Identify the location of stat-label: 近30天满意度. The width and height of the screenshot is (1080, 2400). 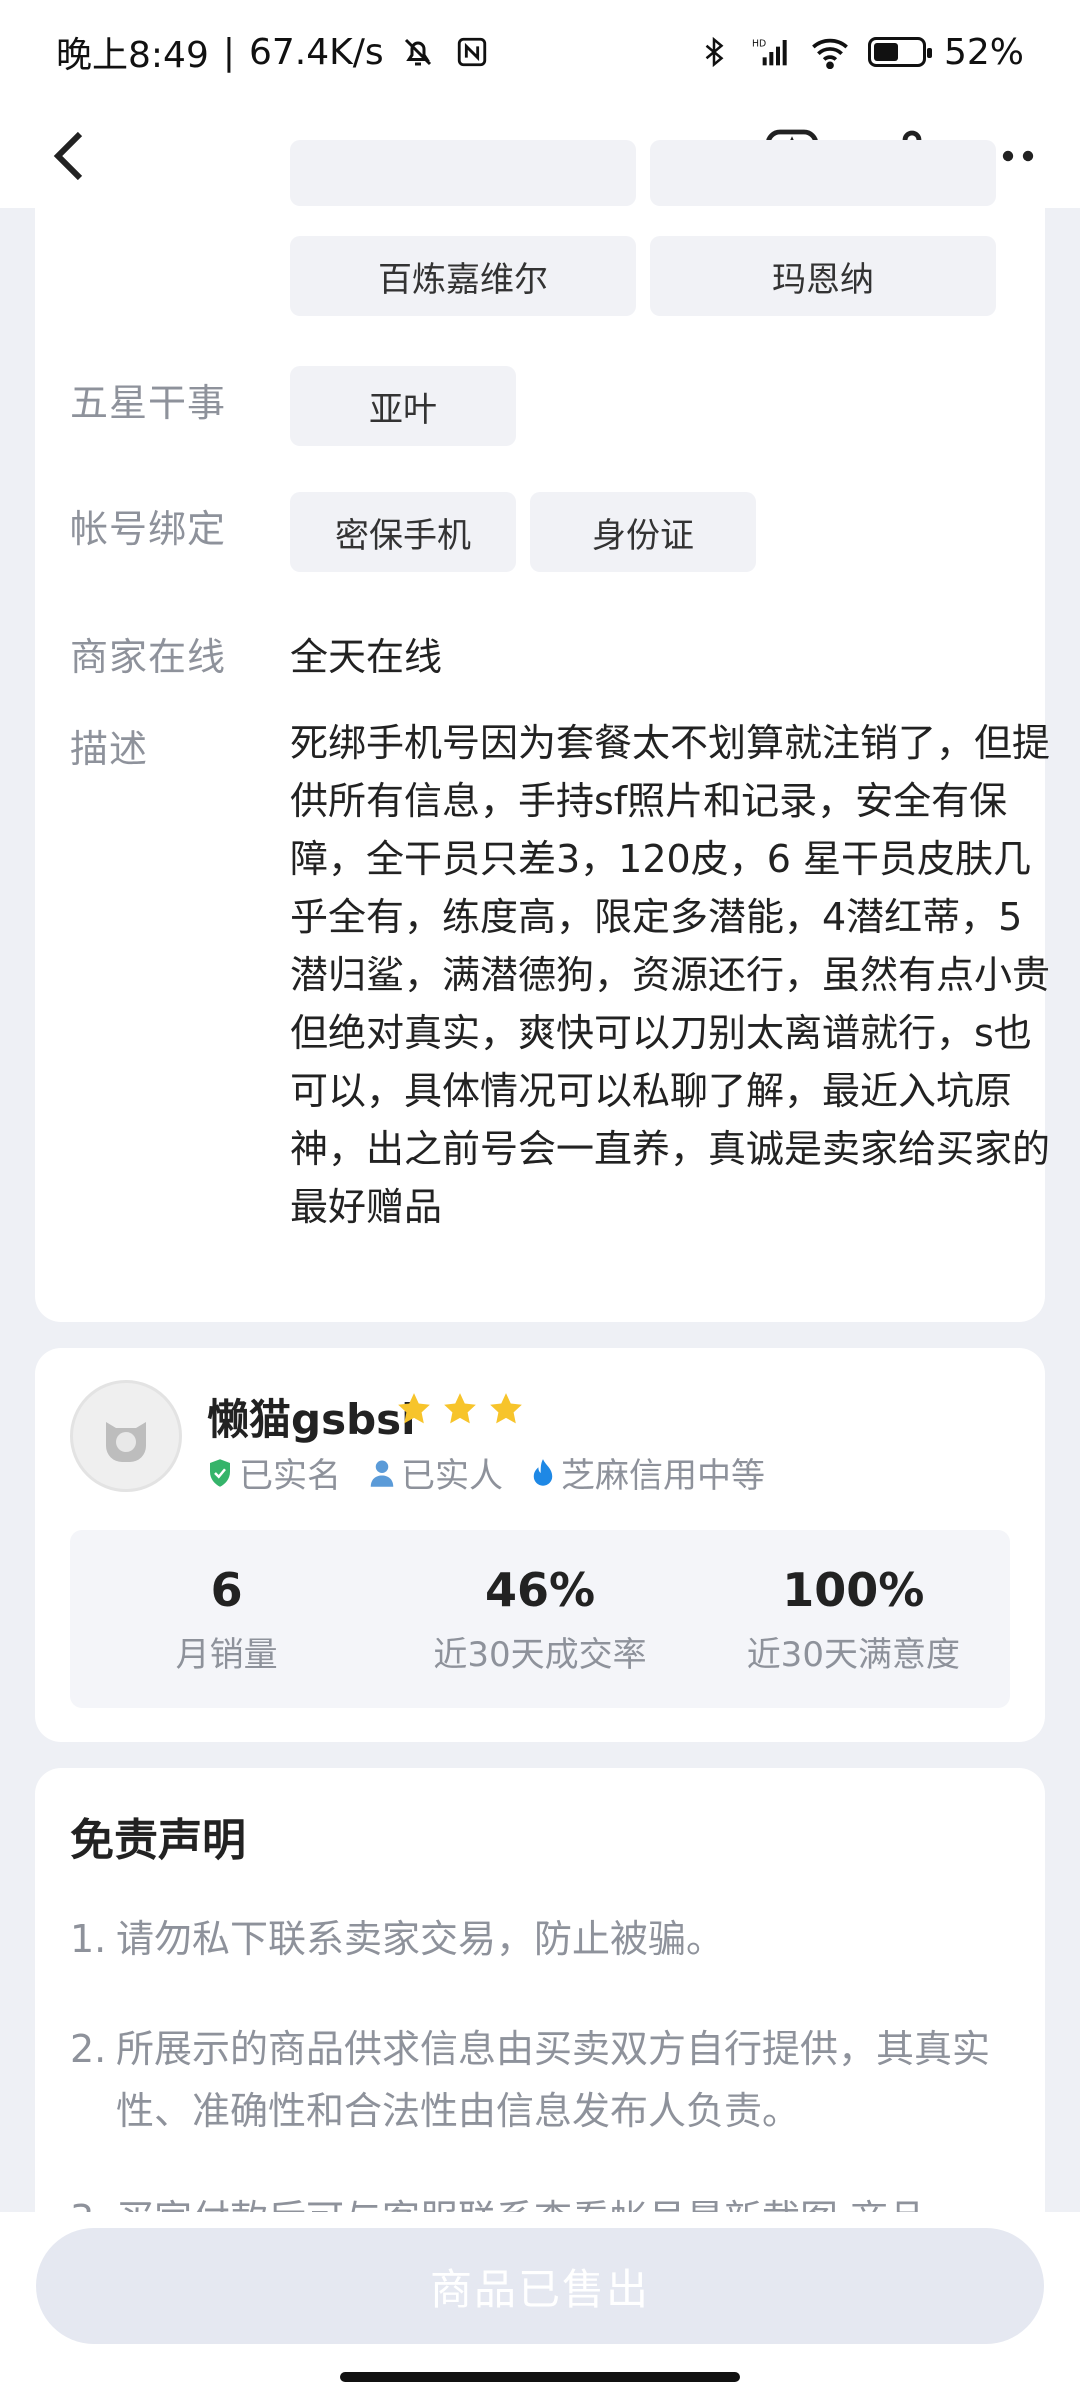
(853, 1654).